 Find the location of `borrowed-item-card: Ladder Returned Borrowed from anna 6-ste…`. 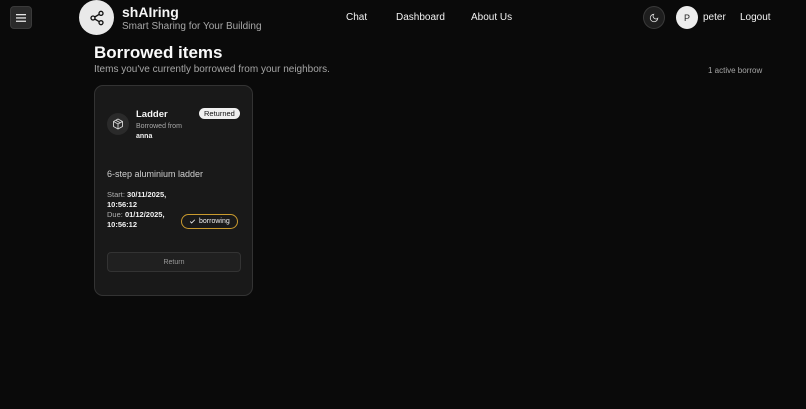

borrowed-item-card: Ladder Returned Borrowed from anna 6-ste… is located at coordinates (173, 190).